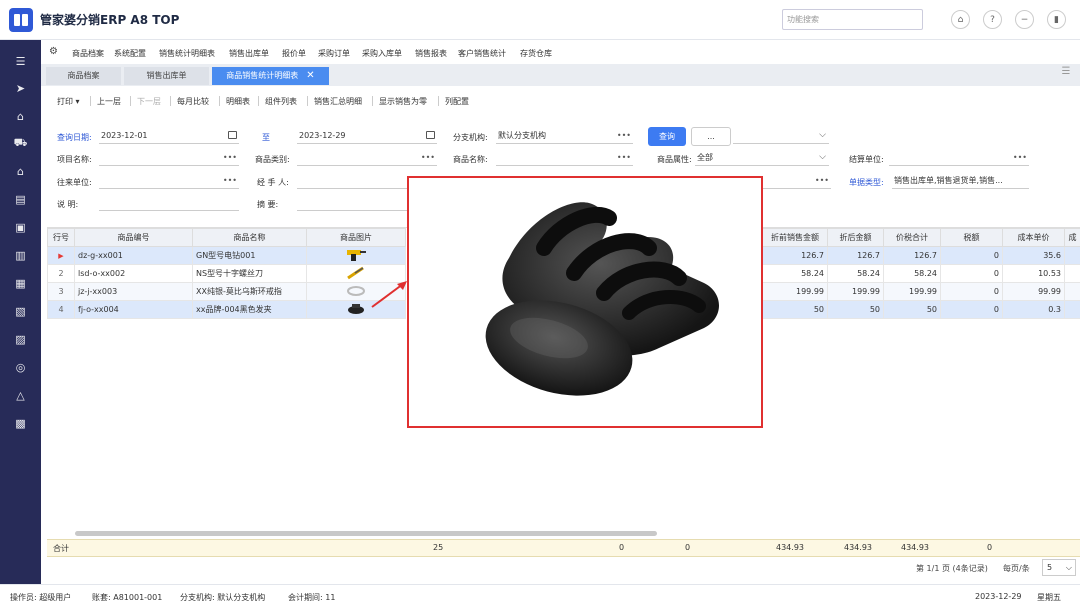 The image size is (1080, 606). I want to click on unit-field: •••, so click(959, 158).